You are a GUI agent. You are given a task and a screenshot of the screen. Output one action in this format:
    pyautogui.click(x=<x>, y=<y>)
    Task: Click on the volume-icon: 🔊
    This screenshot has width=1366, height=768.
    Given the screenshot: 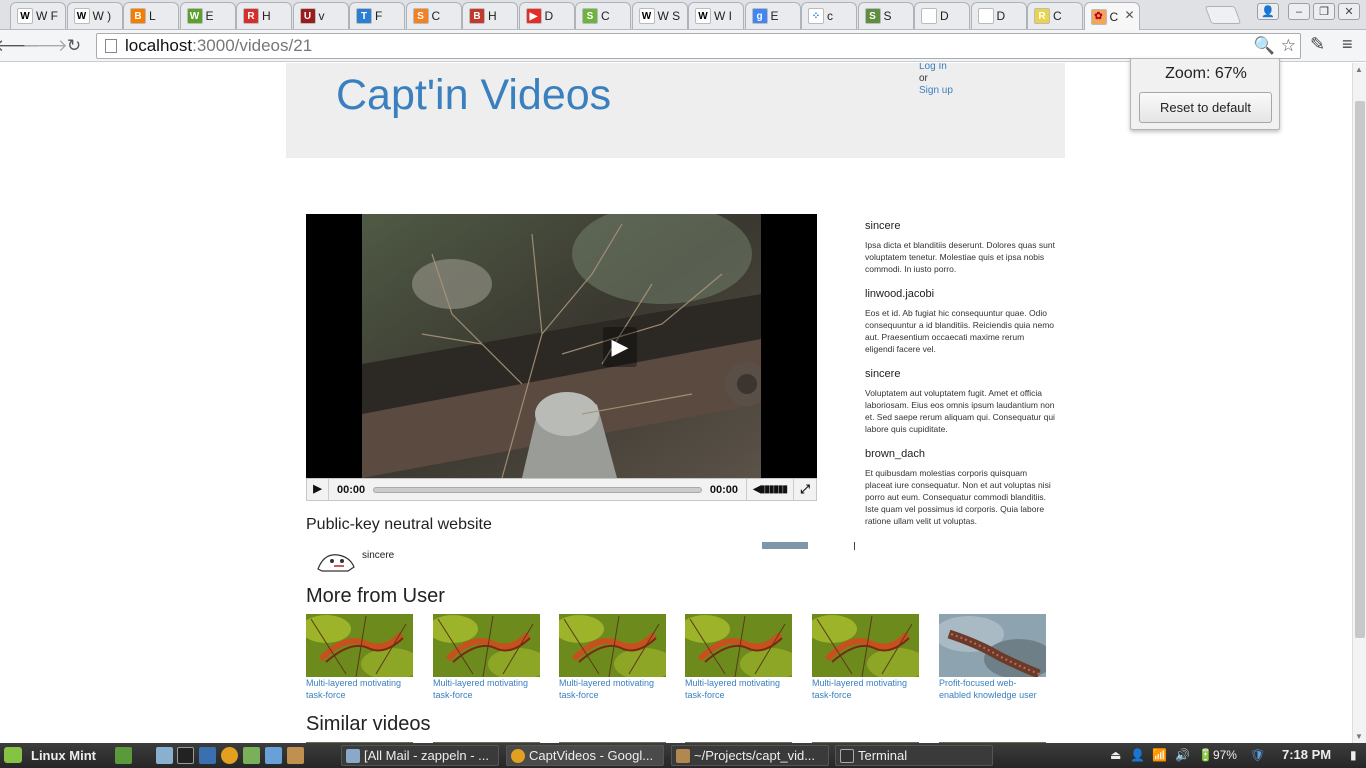 What is the action you would take?
    pyautogui.click(x=1182, y=755)
    